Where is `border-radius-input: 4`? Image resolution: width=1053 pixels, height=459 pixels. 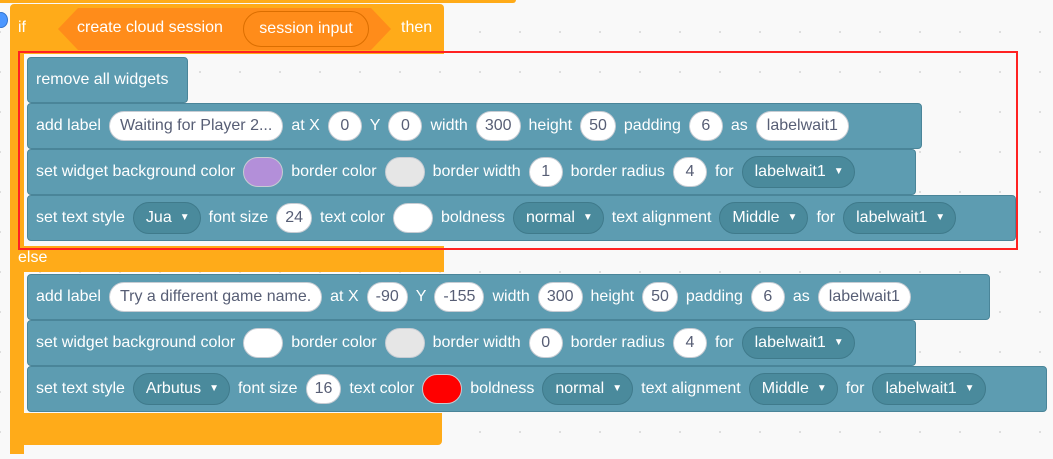 border-radius-input: 4 is located at coordinates (689, 343).